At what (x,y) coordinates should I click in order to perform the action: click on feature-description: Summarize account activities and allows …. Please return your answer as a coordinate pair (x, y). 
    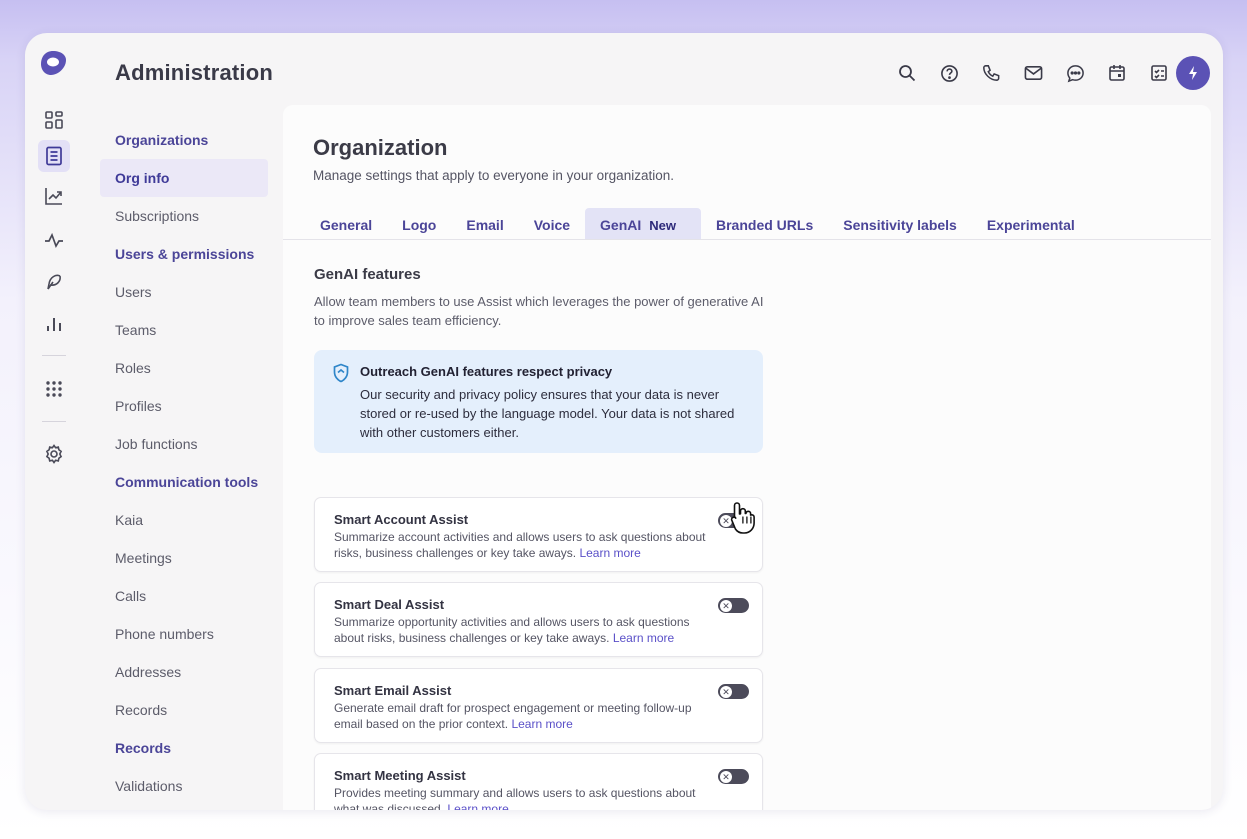
    Looking at the image, I should click on (526, 545).